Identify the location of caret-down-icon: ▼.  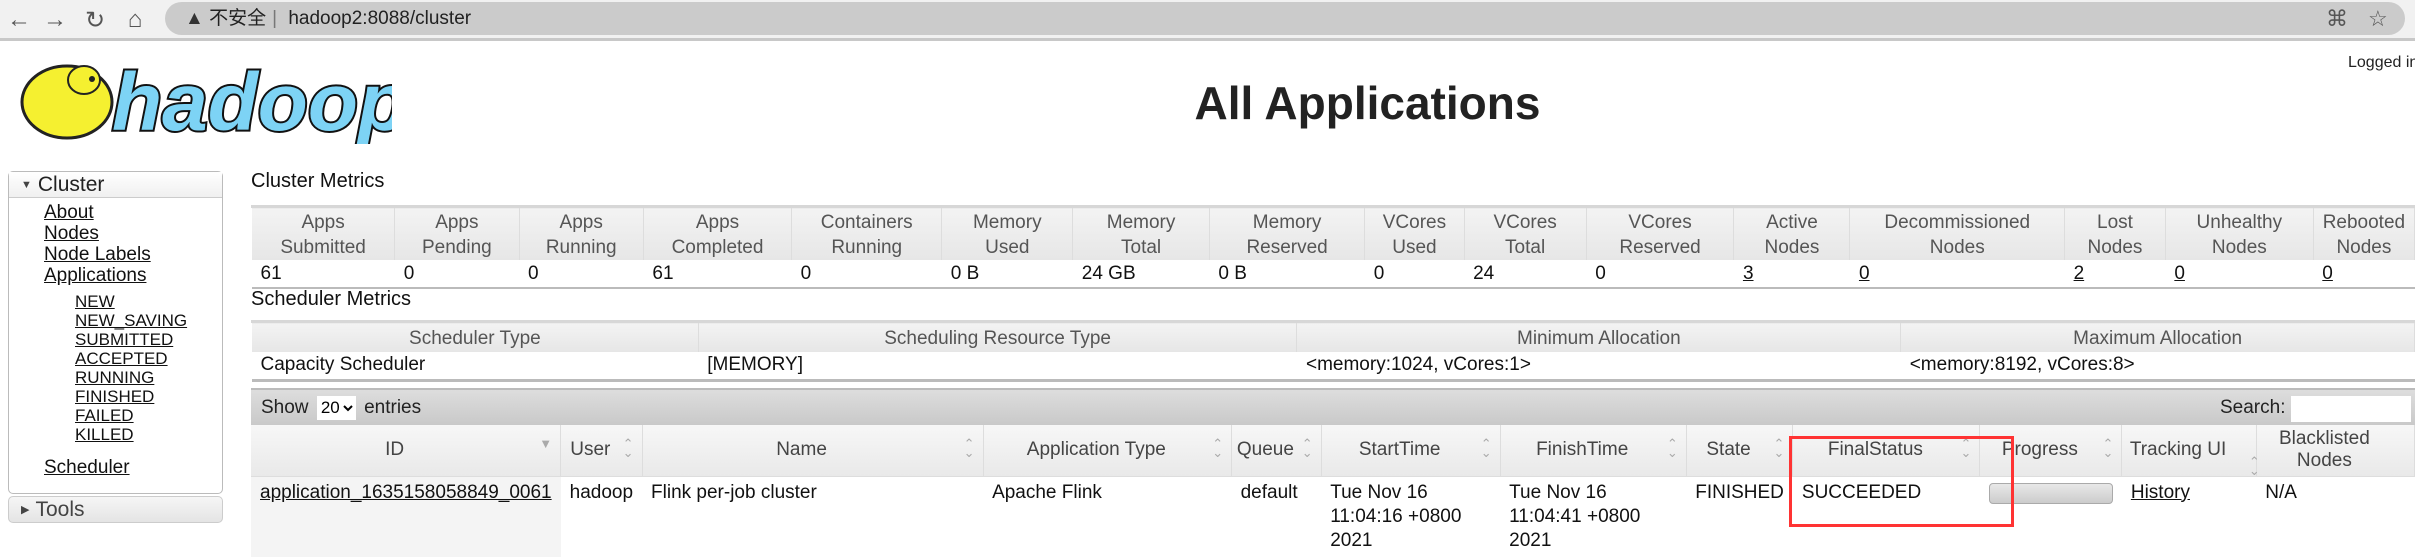
(26, 185).